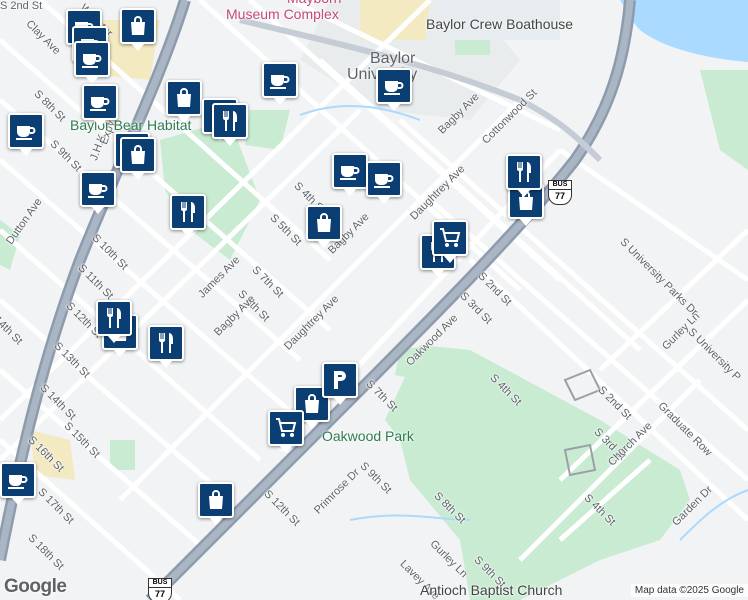 The image size is (748, 600). What do you see at coordinates (340, 383) in the screenshot?
I see `map-marker-parking` at bounding box center [340, 383].